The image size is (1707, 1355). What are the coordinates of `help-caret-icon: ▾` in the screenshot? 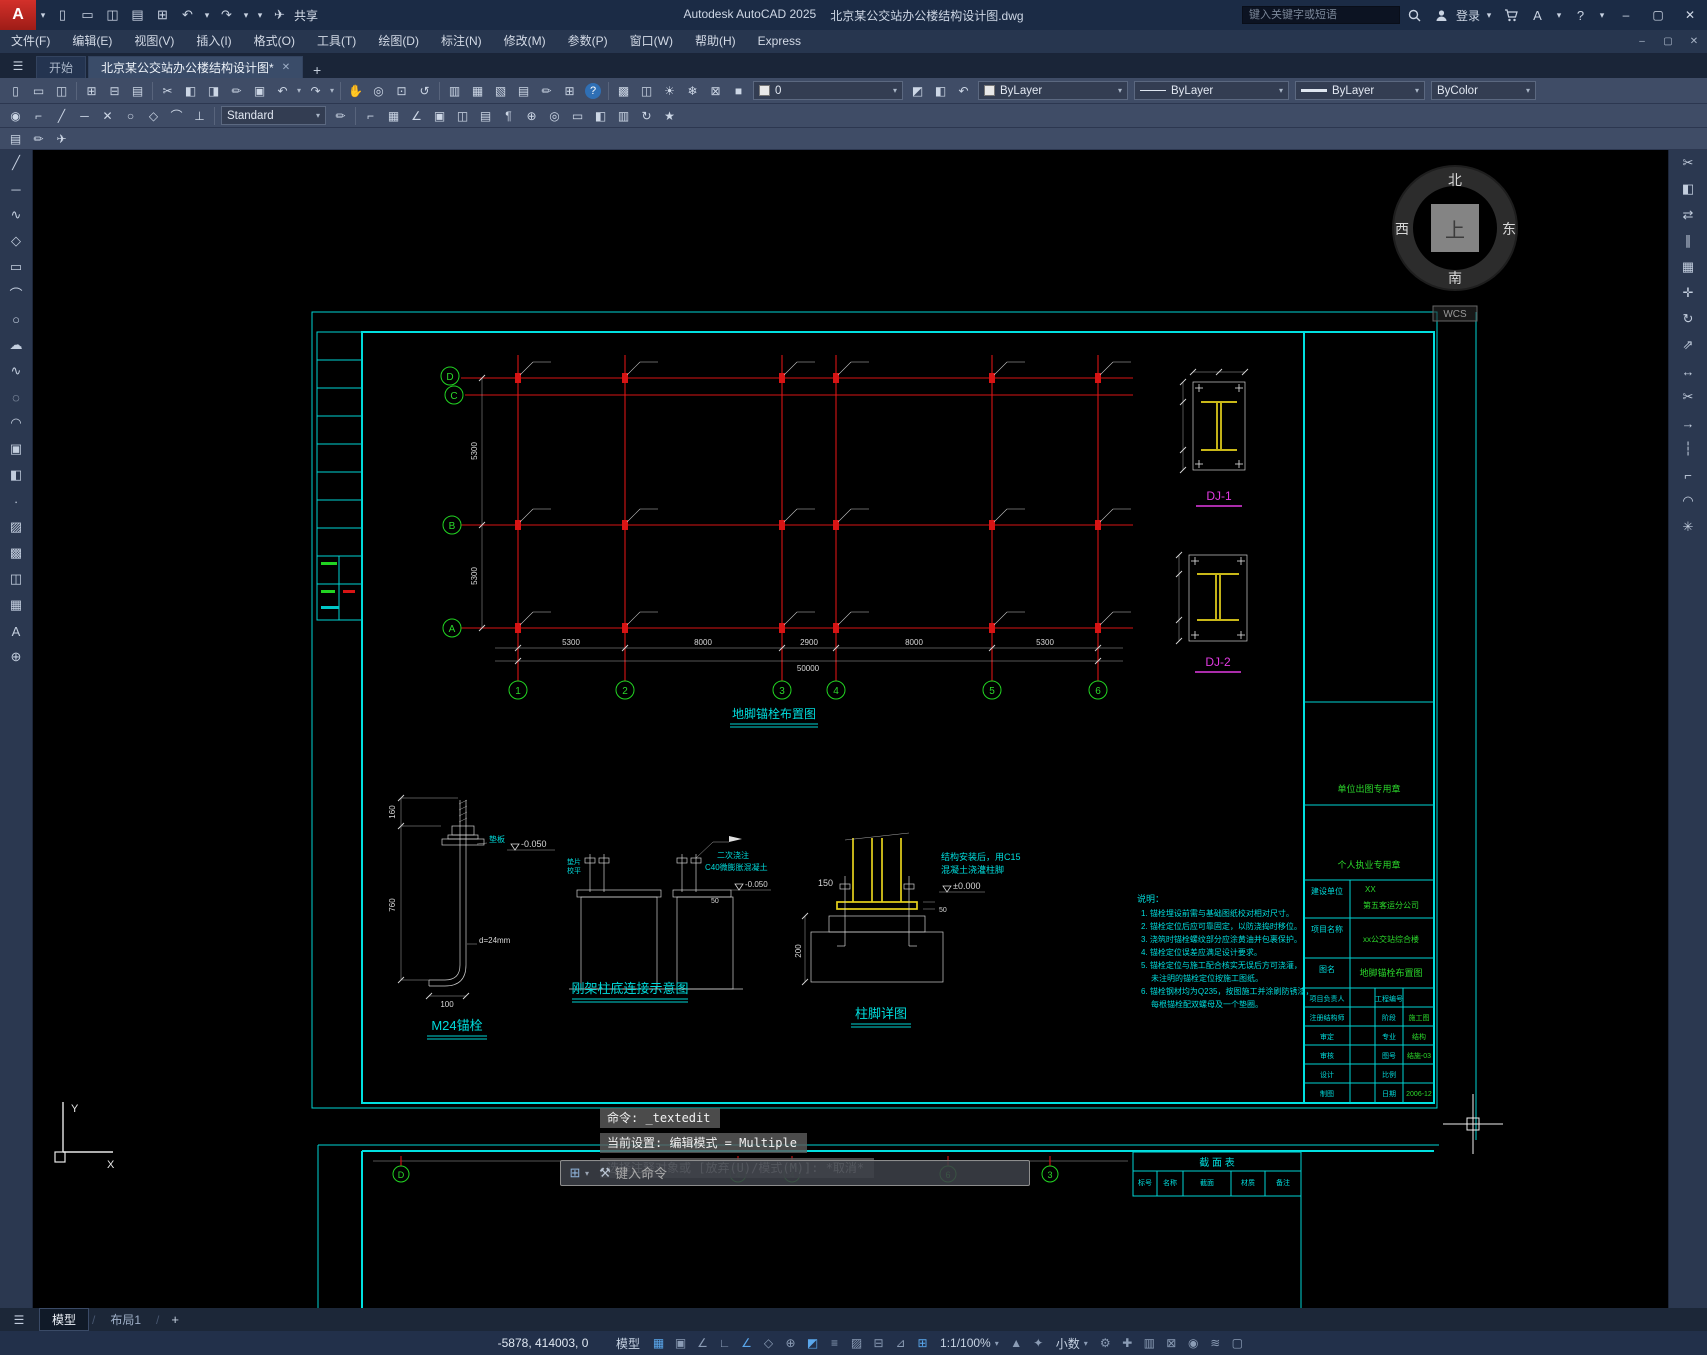 It's located at (1602, 15).